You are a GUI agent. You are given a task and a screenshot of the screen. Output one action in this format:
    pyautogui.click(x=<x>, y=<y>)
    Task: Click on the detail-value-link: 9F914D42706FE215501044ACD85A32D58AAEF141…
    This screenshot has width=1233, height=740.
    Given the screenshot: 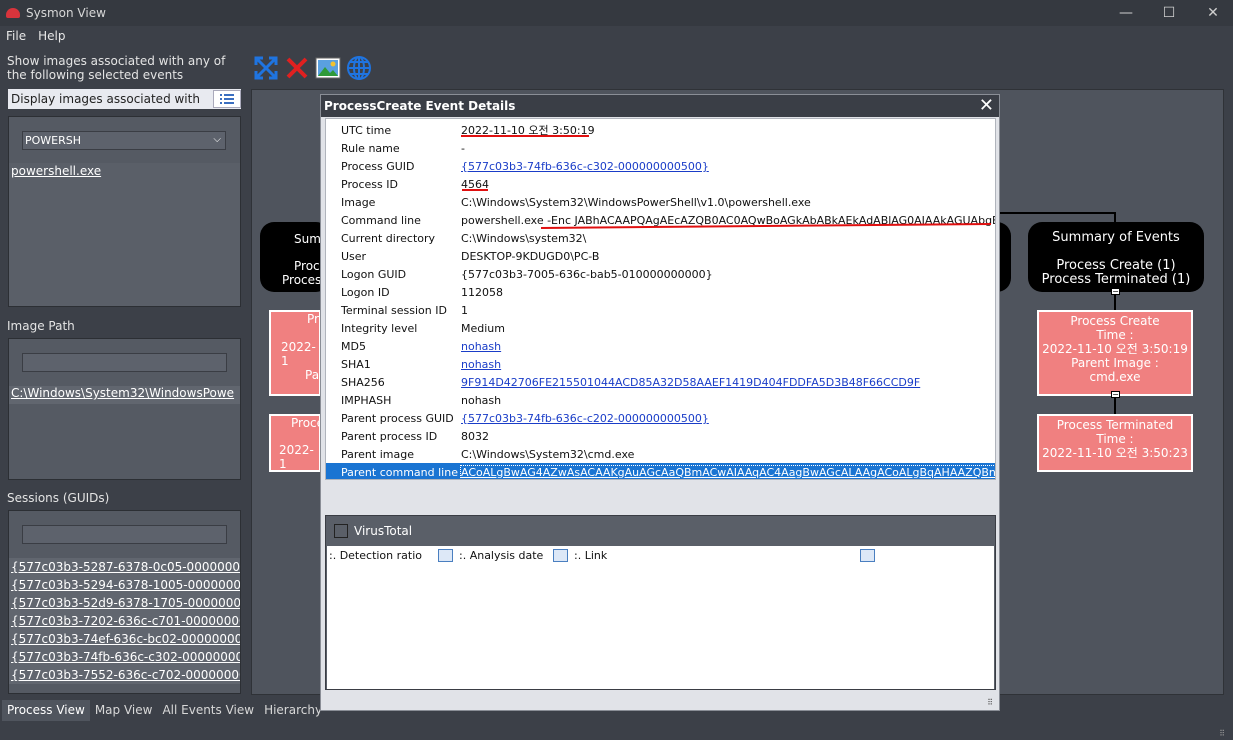 What is the action you would take?
    pyautogui.click(x=728, y=382)
    